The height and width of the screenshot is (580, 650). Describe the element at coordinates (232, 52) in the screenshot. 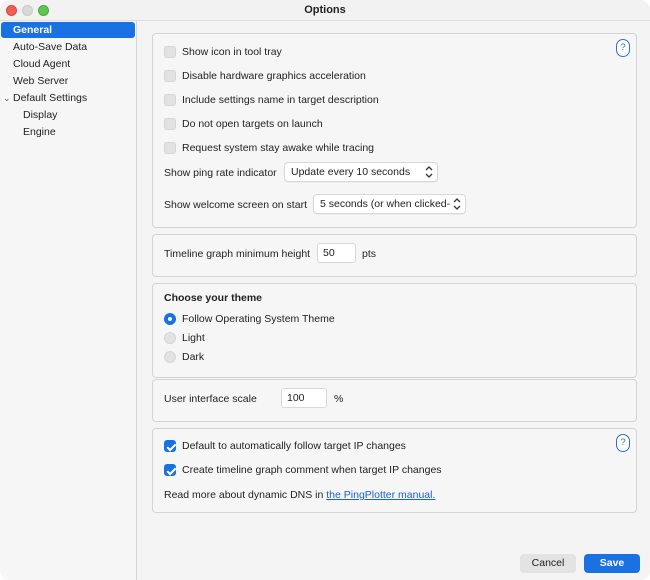

I see `checkbox-label: Show icon in tool tray` at that location.